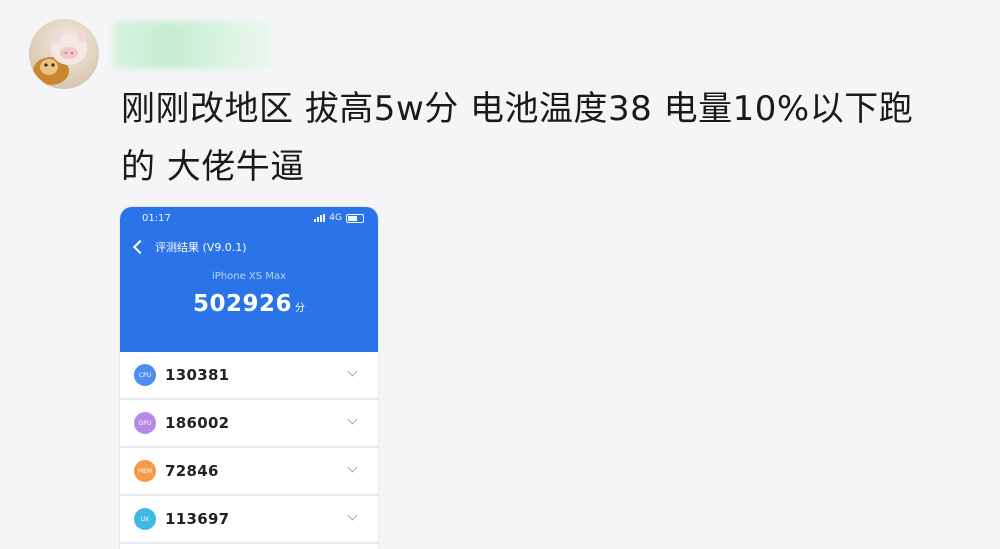 Image resolution: width=1000 pixels, height=549 pixels. What do you see at coordinates (517, 138) in the screenshot?
I see `post-text: 刚刚改地区 拔高5w分 电池温度38 电量10%以下跑 的 大佬牛逼` at bounding box center [517, 138].